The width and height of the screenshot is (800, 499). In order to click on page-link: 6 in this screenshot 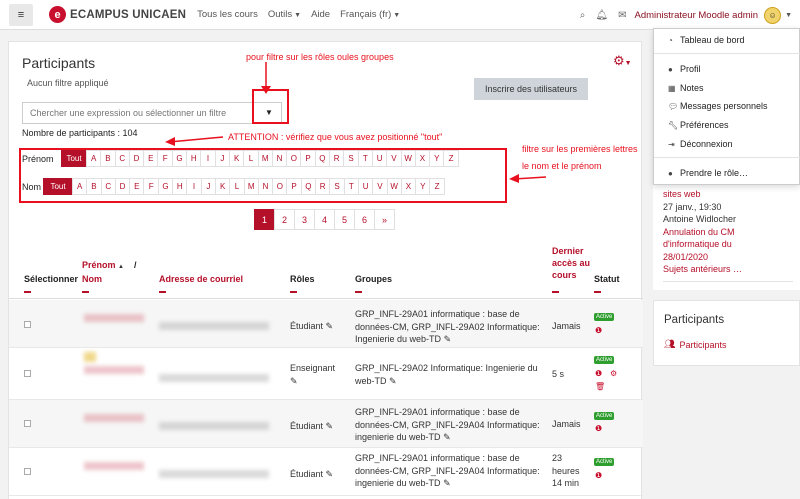, I will do `click(364, 219)`.